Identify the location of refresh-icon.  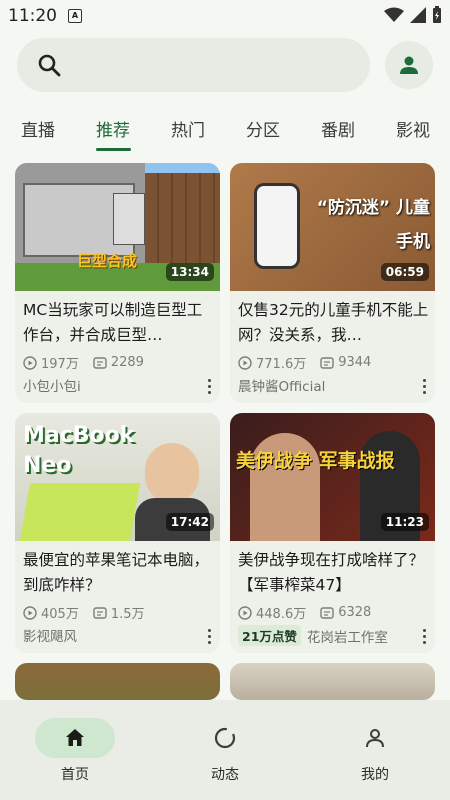
(225, 738).